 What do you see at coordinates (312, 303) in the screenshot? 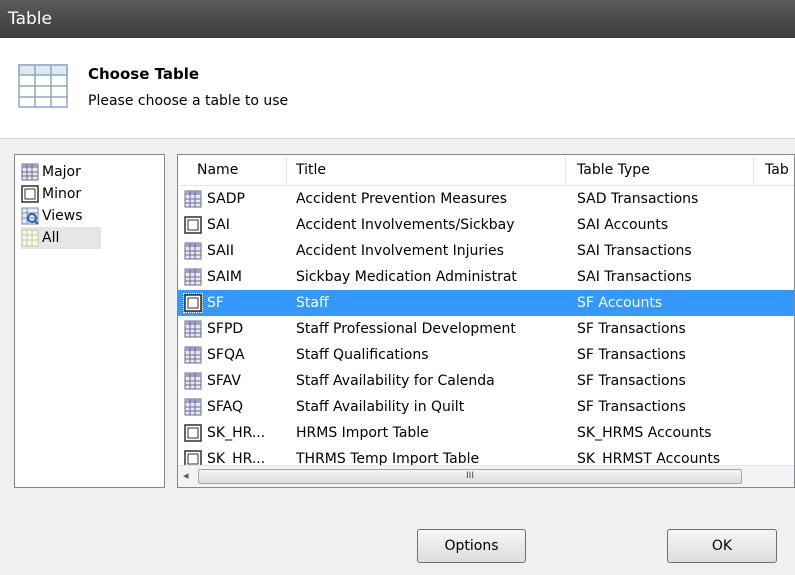
I see `cell-title: Staff` at bounding box center [312, 303].